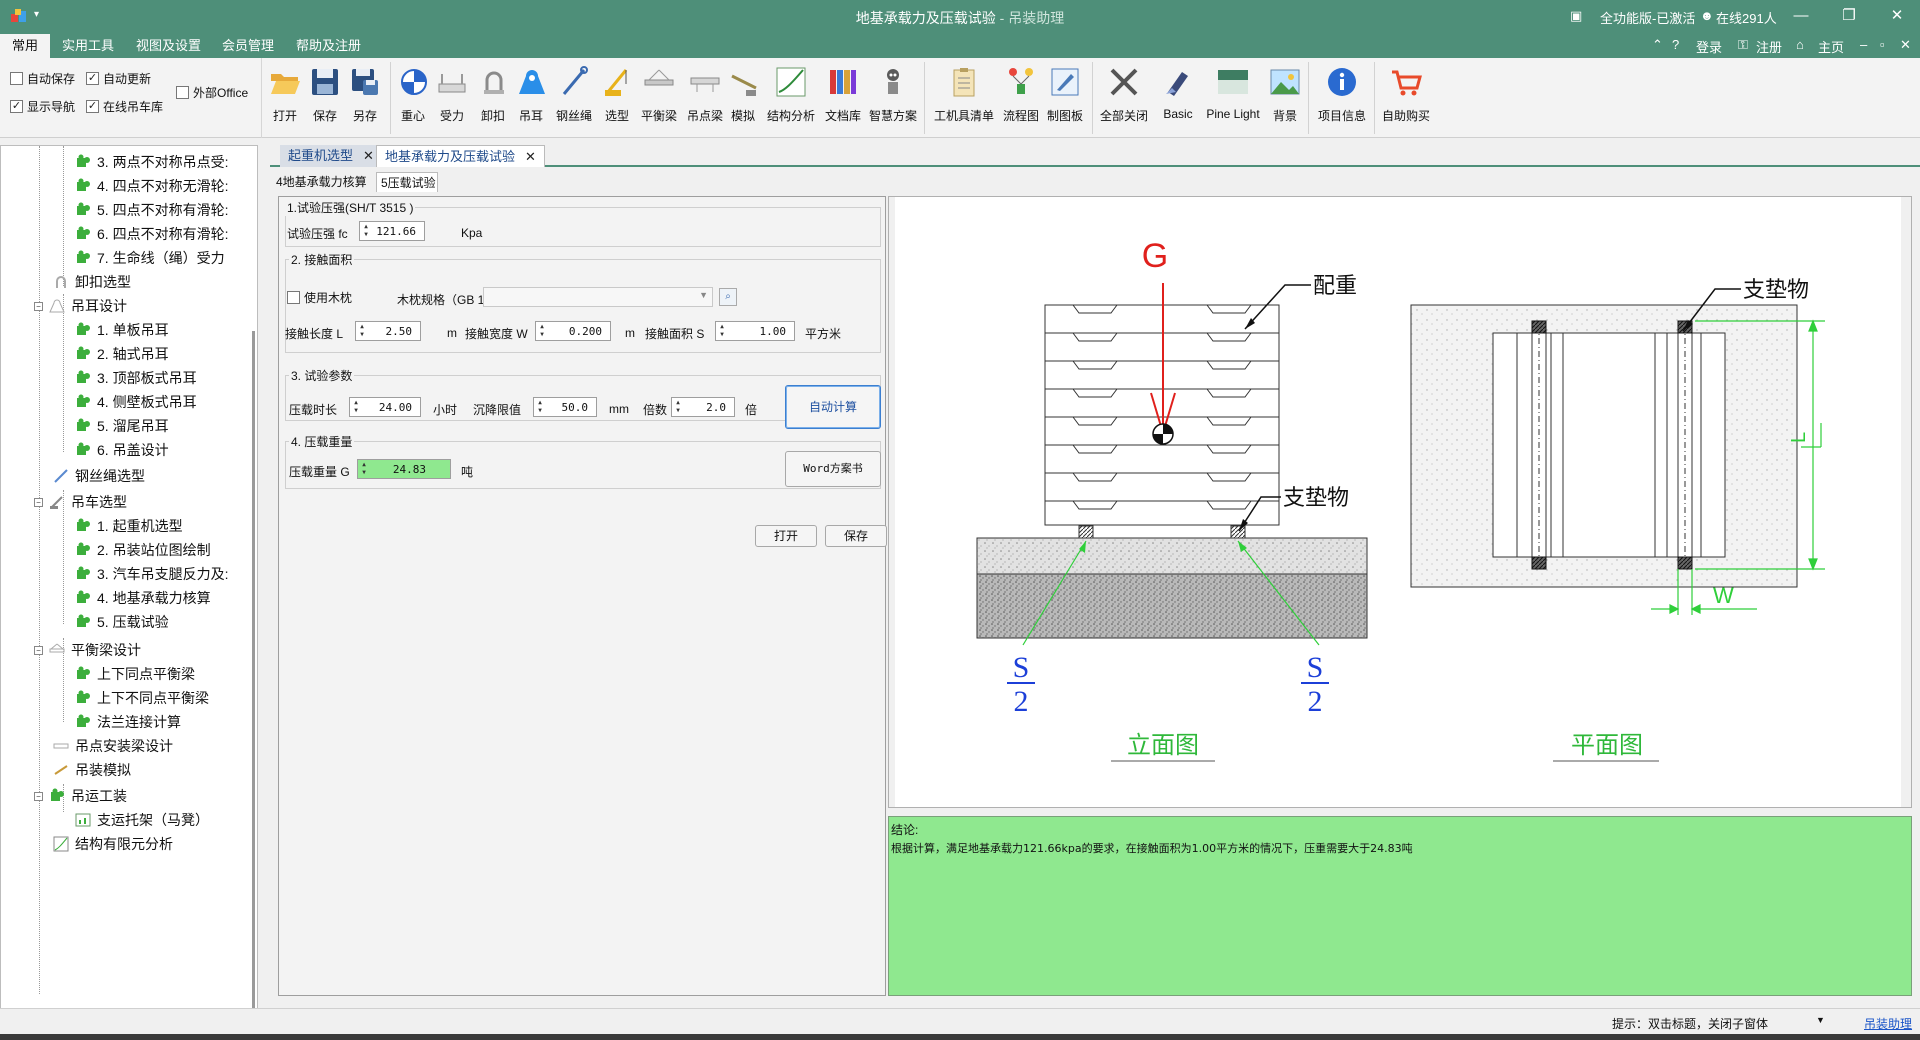 The width and height of the screenshot is (1920, 1040). I want to click on mdi-restore-icon: ▫, so click(1882, 44).